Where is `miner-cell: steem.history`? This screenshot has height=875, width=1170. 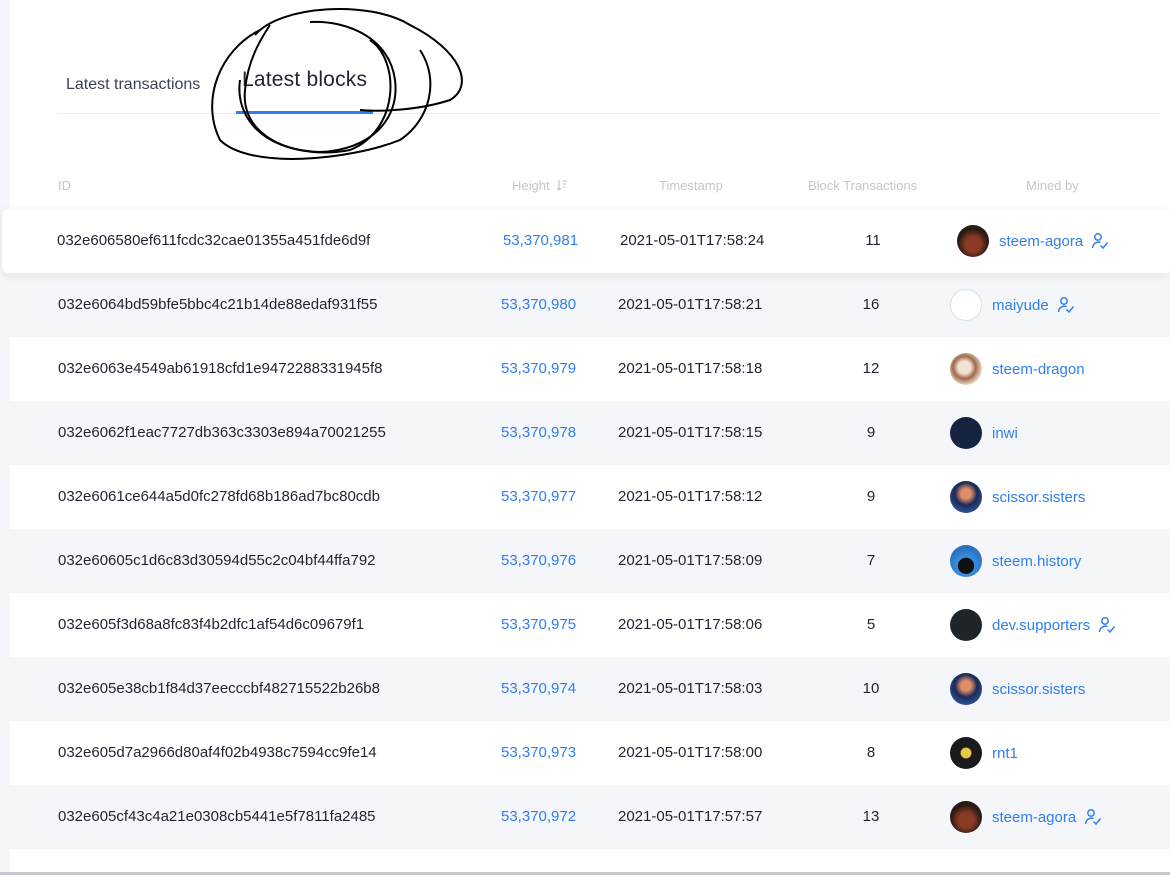 miner-cell: steem.history is located at coordinates (1015, 561).